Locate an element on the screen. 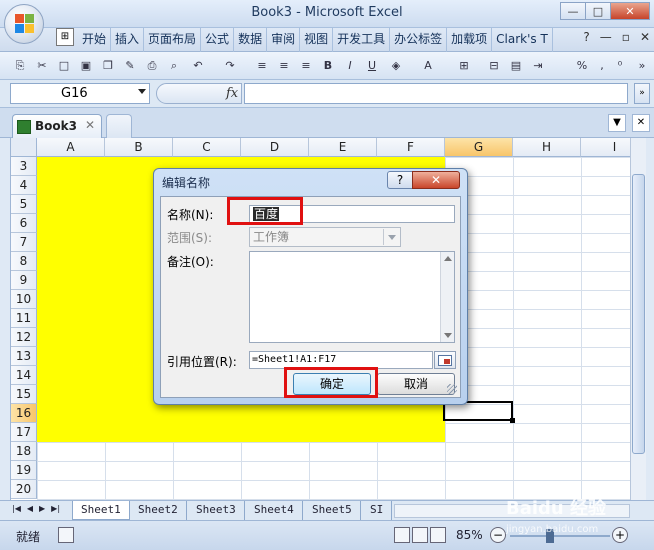  scroll-down-icon is located at coordinates (448, 335).